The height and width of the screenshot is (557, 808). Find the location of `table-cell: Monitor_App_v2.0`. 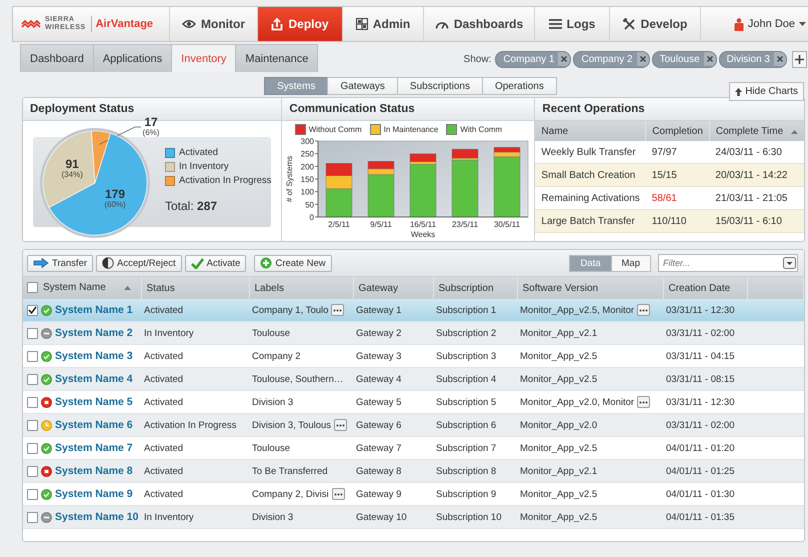

table-cell: Monitor_App_v2.0 is located at coordinates (559, 425).